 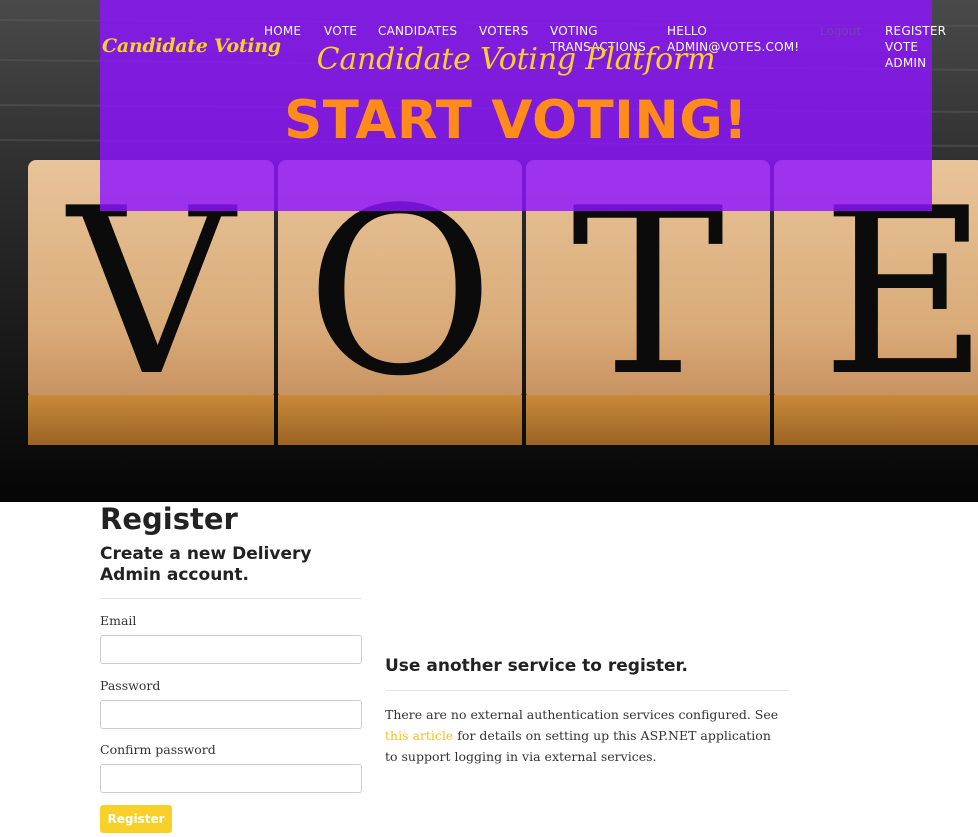 I want to click on nav-hello-line1: HELLO, so click(x=687, y=31).